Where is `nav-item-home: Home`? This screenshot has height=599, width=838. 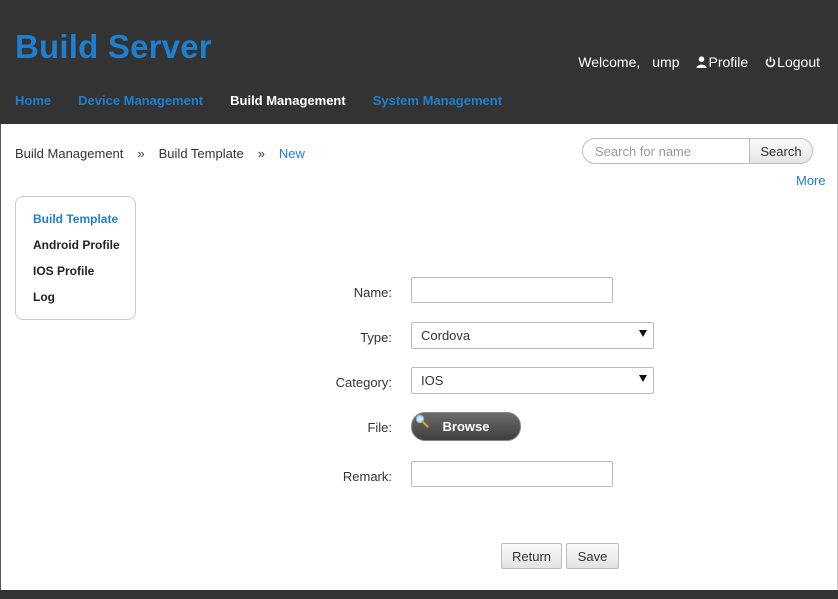 nav-item-home: Home is located at coordinates (33, 100).